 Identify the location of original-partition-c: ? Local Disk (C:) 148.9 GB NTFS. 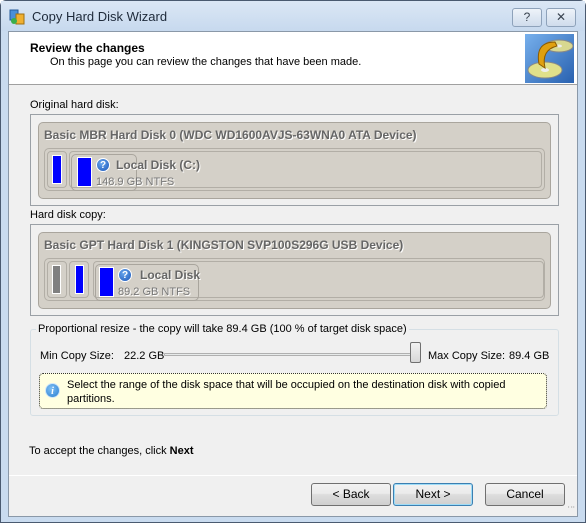
(135, 172).